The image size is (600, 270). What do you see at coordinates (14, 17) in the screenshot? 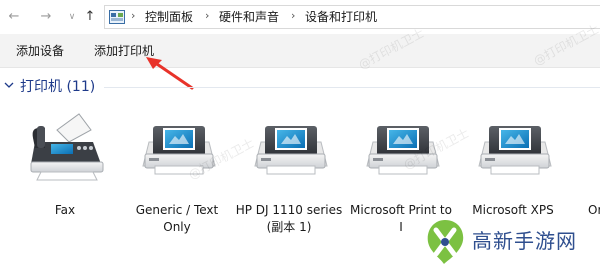
I see `back-arrow-icon: ←` at bounding box center [14, 17].